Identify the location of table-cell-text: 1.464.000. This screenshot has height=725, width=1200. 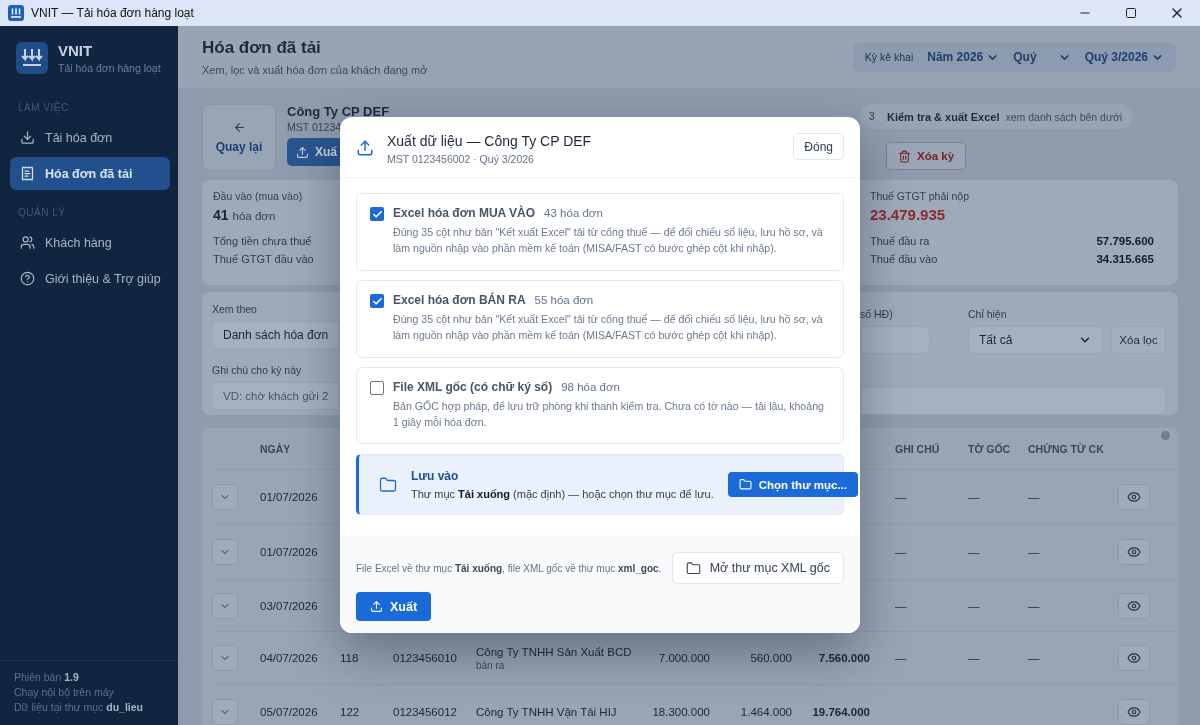
(765, 712).